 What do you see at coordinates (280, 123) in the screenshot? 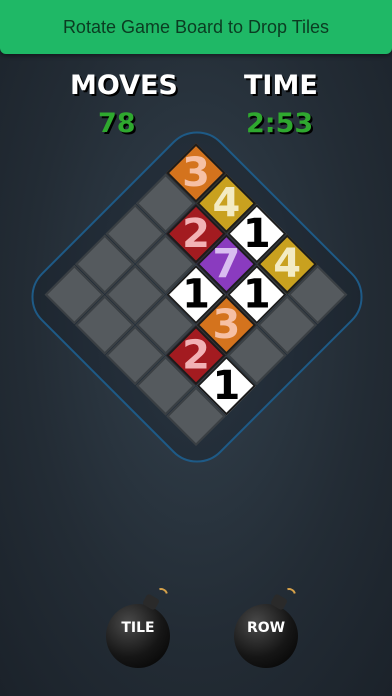
I see `time-remaining: 2:53` at bounding box center [280, 123].